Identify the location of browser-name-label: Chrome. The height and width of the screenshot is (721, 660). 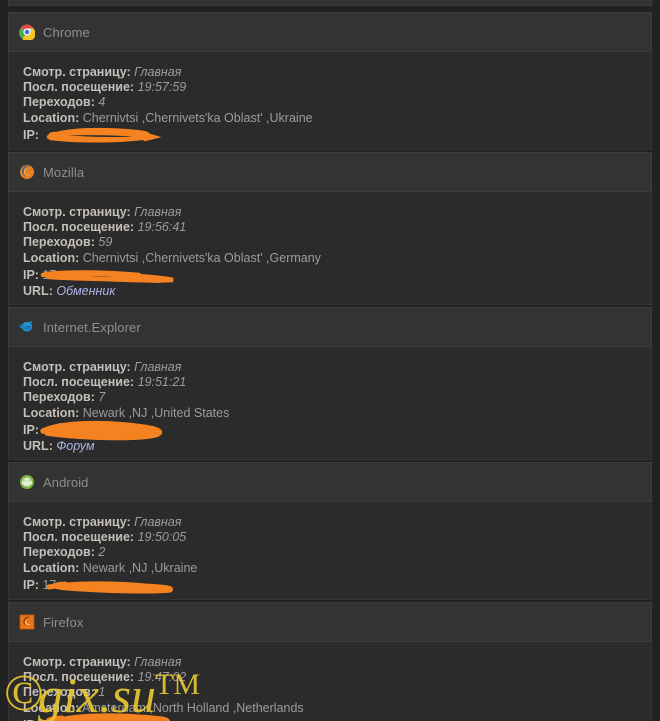
(66, 32).